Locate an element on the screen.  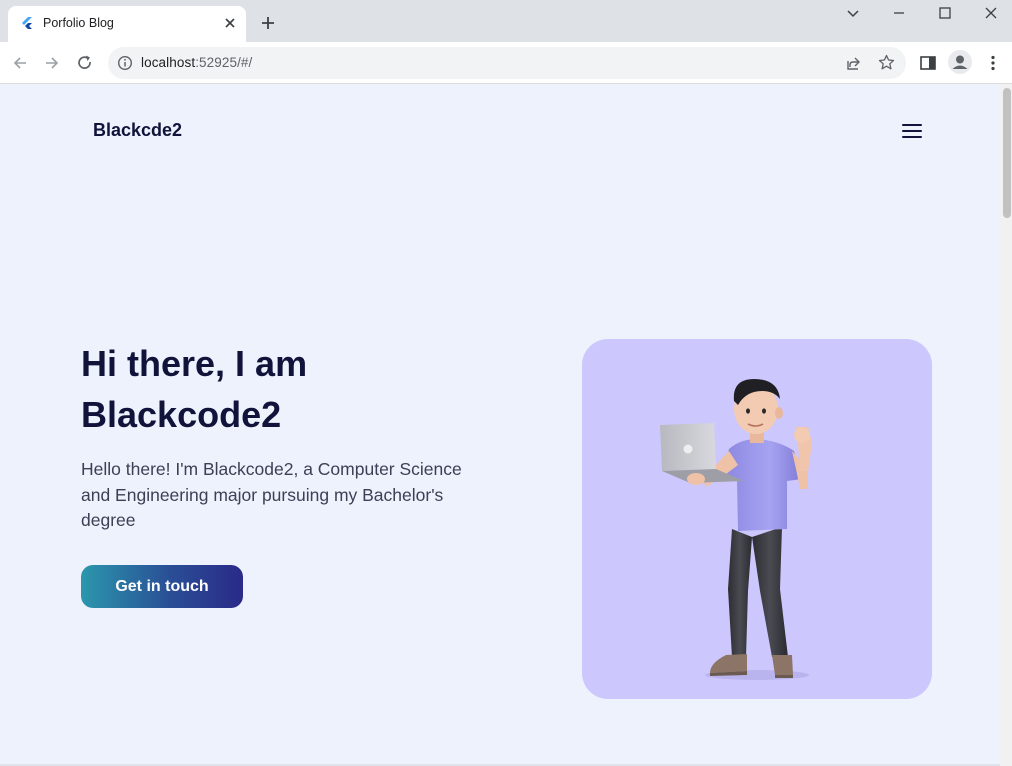
more-options-icon is located at coordinates (993, 63).